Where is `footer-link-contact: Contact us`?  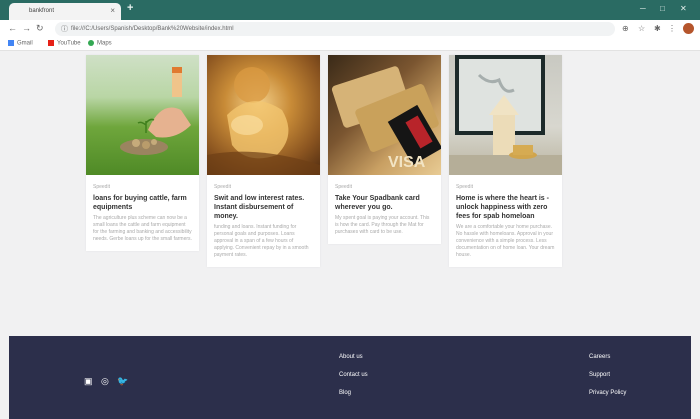
footer-link-contact: Contact us is located at coordinates (353, 375).